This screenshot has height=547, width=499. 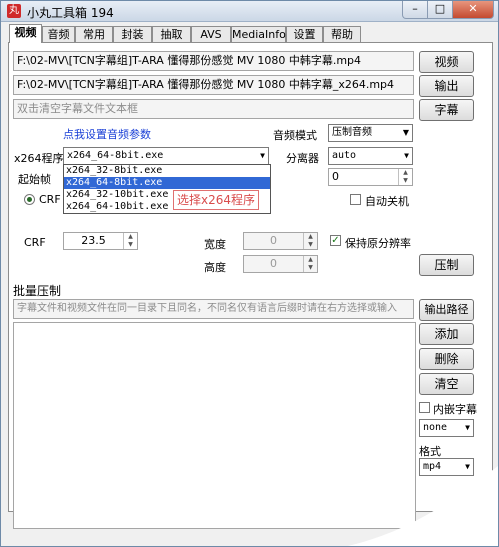 What do you see at coordinates (446, 265) in the screenshot?
I see `encode-button: 压制` at bounding box center [446, 265].